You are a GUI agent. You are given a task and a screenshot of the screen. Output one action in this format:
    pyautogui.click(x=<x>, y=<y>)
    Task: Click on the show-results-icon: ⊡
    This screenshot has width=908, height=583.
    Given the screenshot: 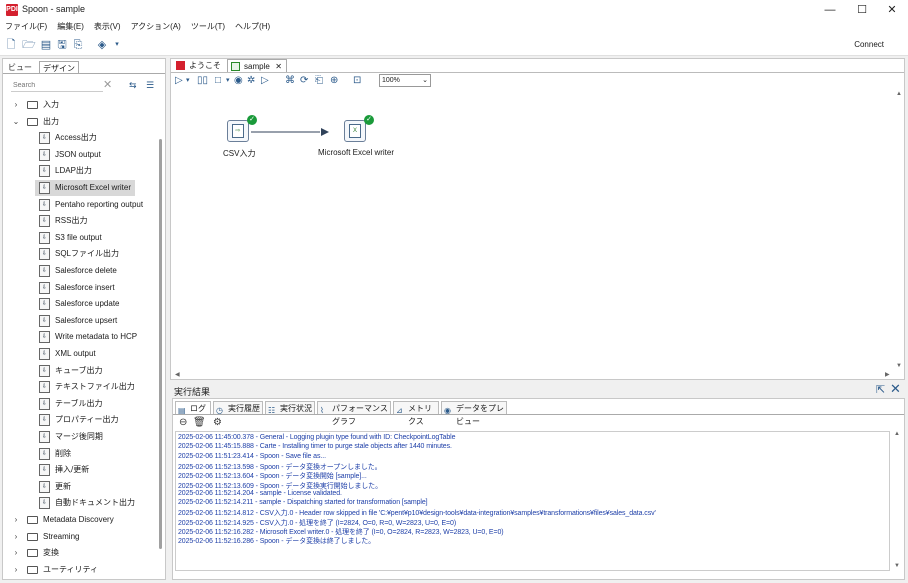 What is the action you would take?
    pyautogui.click(x=357, y=81)
    